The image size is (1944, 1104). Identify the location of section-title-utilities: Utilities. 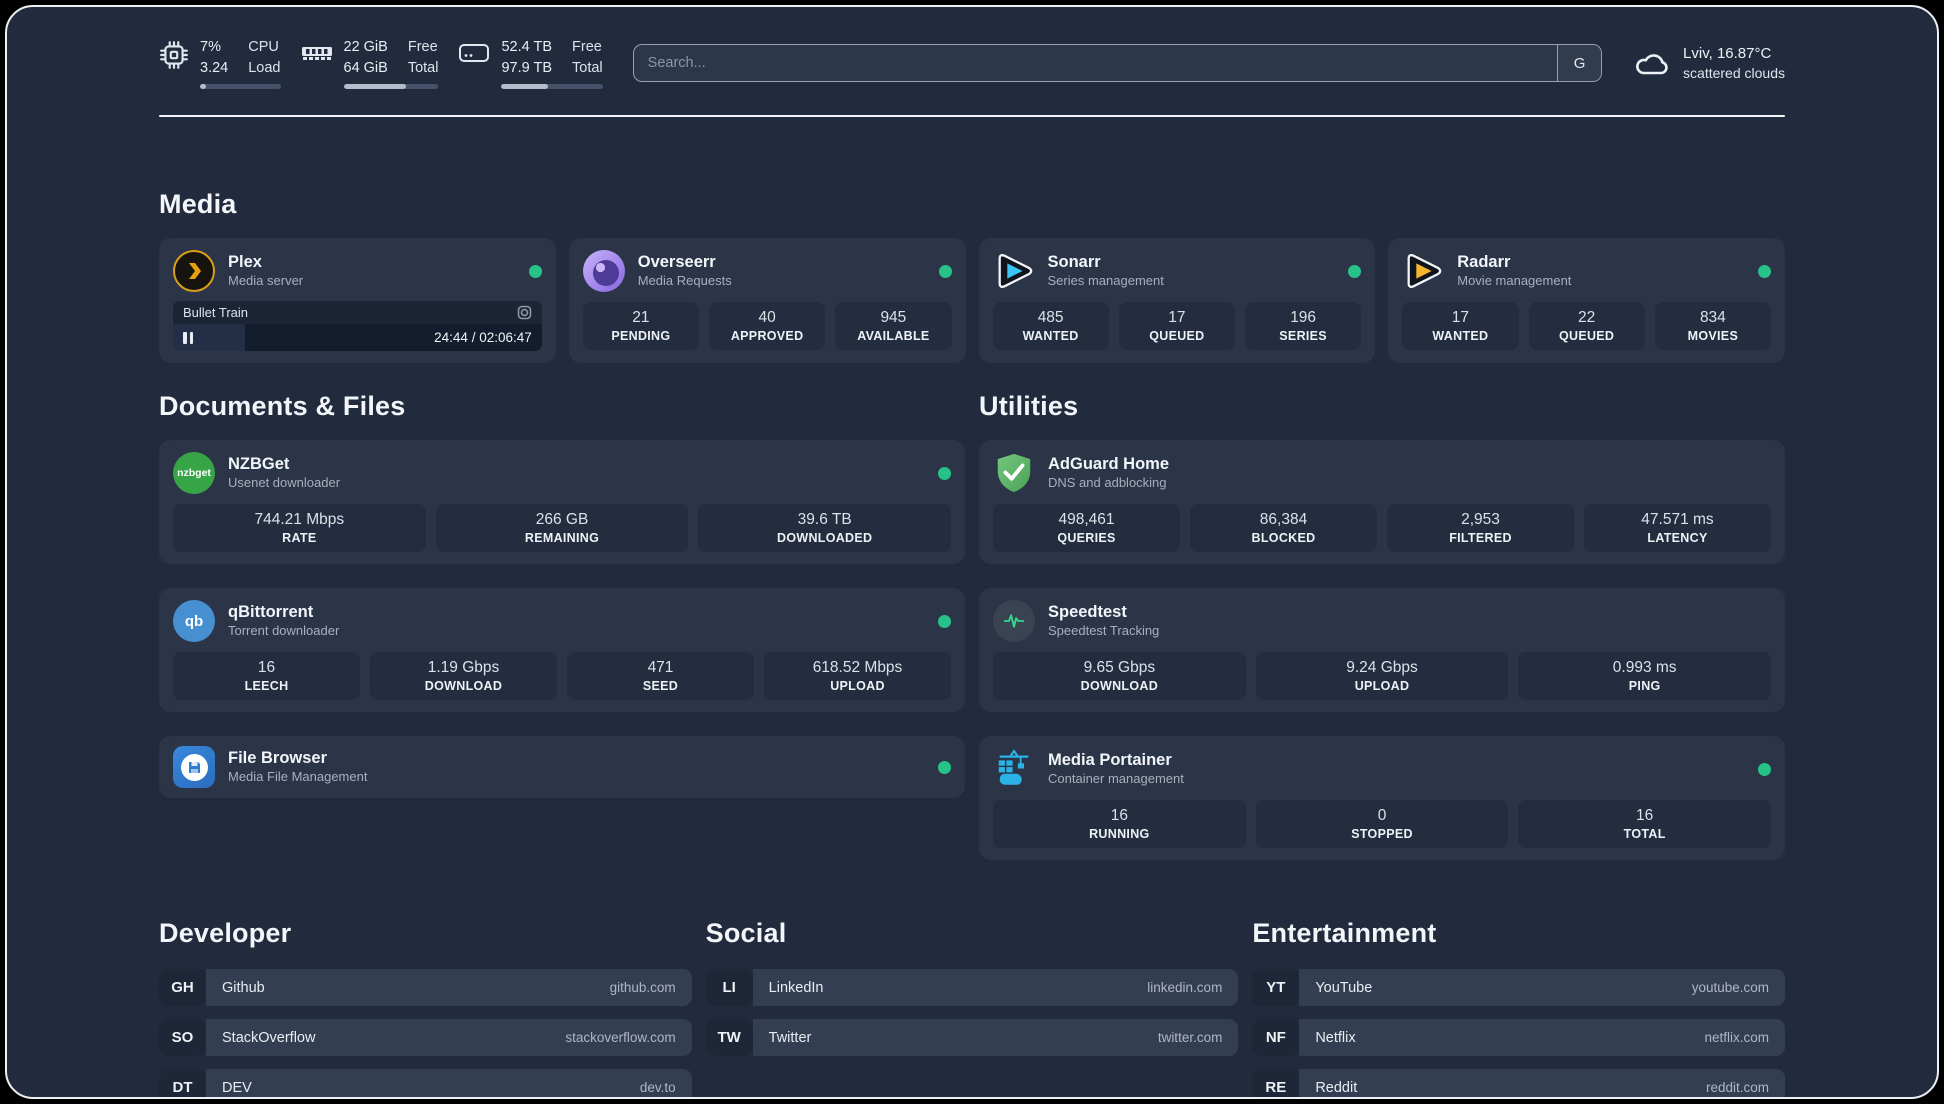
(1029, 406).